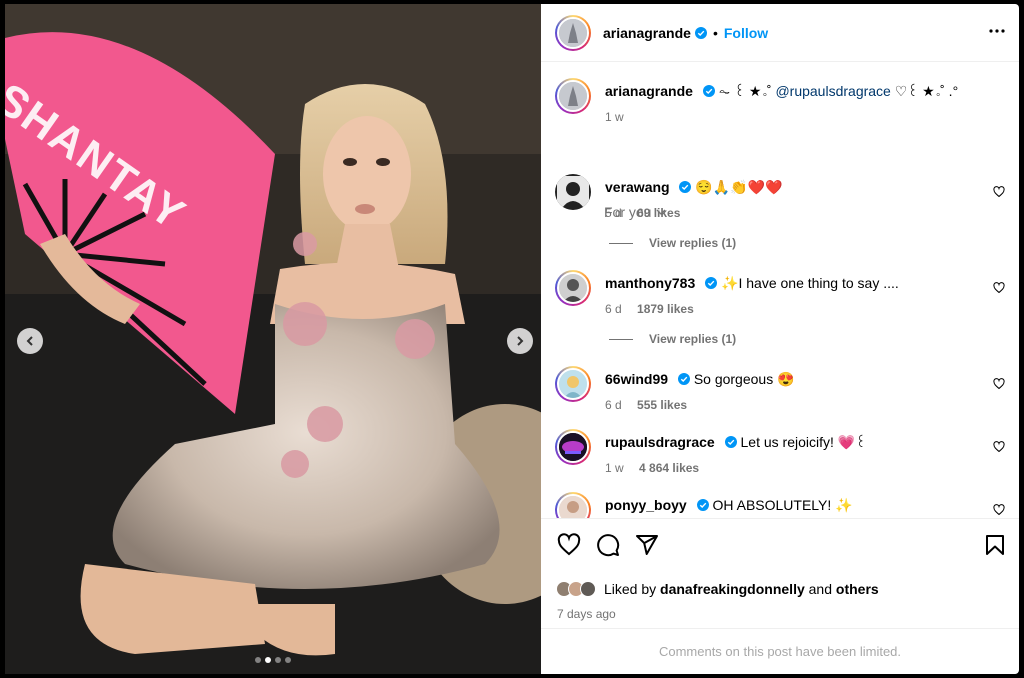 Image resolution: width=1024 pixels, height=678 pixels. I want to click on chevron-left-icon, so click(29, 341).